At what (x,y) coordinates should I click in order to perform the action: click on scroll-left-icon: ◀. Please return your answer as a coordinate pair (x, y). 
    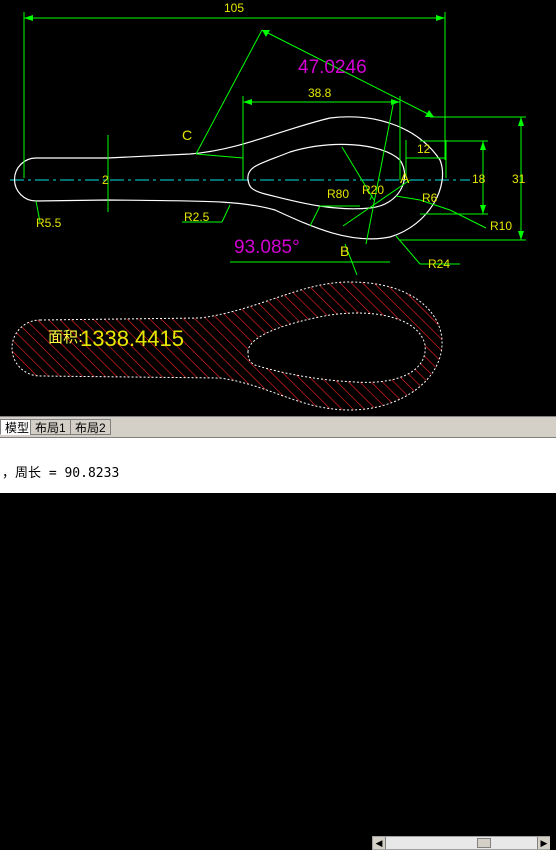
    Looking at the image, I should click on (379, 843).